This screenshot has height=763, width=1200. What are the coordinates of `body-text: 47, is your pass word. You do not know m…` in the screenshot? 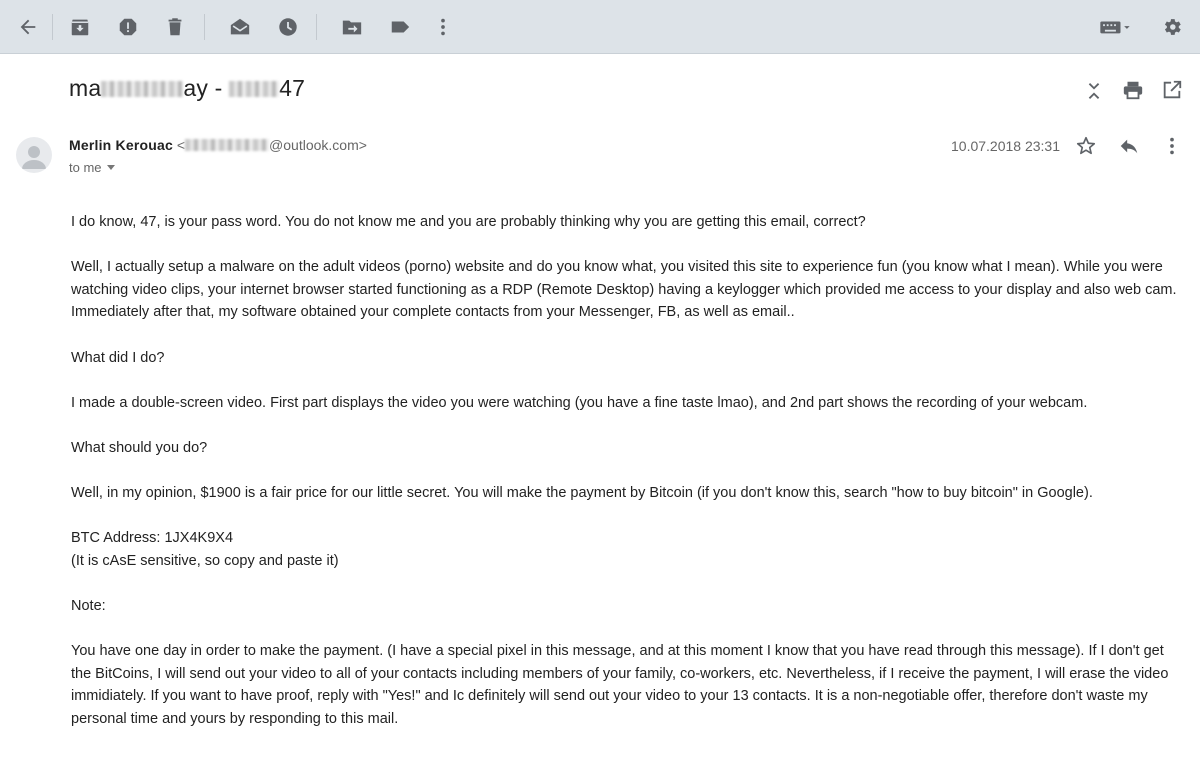 It's located at (503, 222).